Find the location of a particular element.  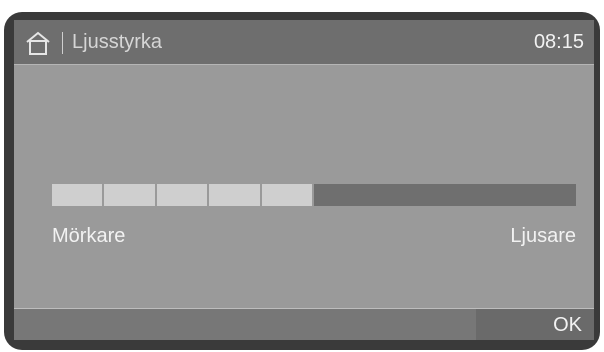

page-title: Ljusstyrka is located at coordinates (117, 42).